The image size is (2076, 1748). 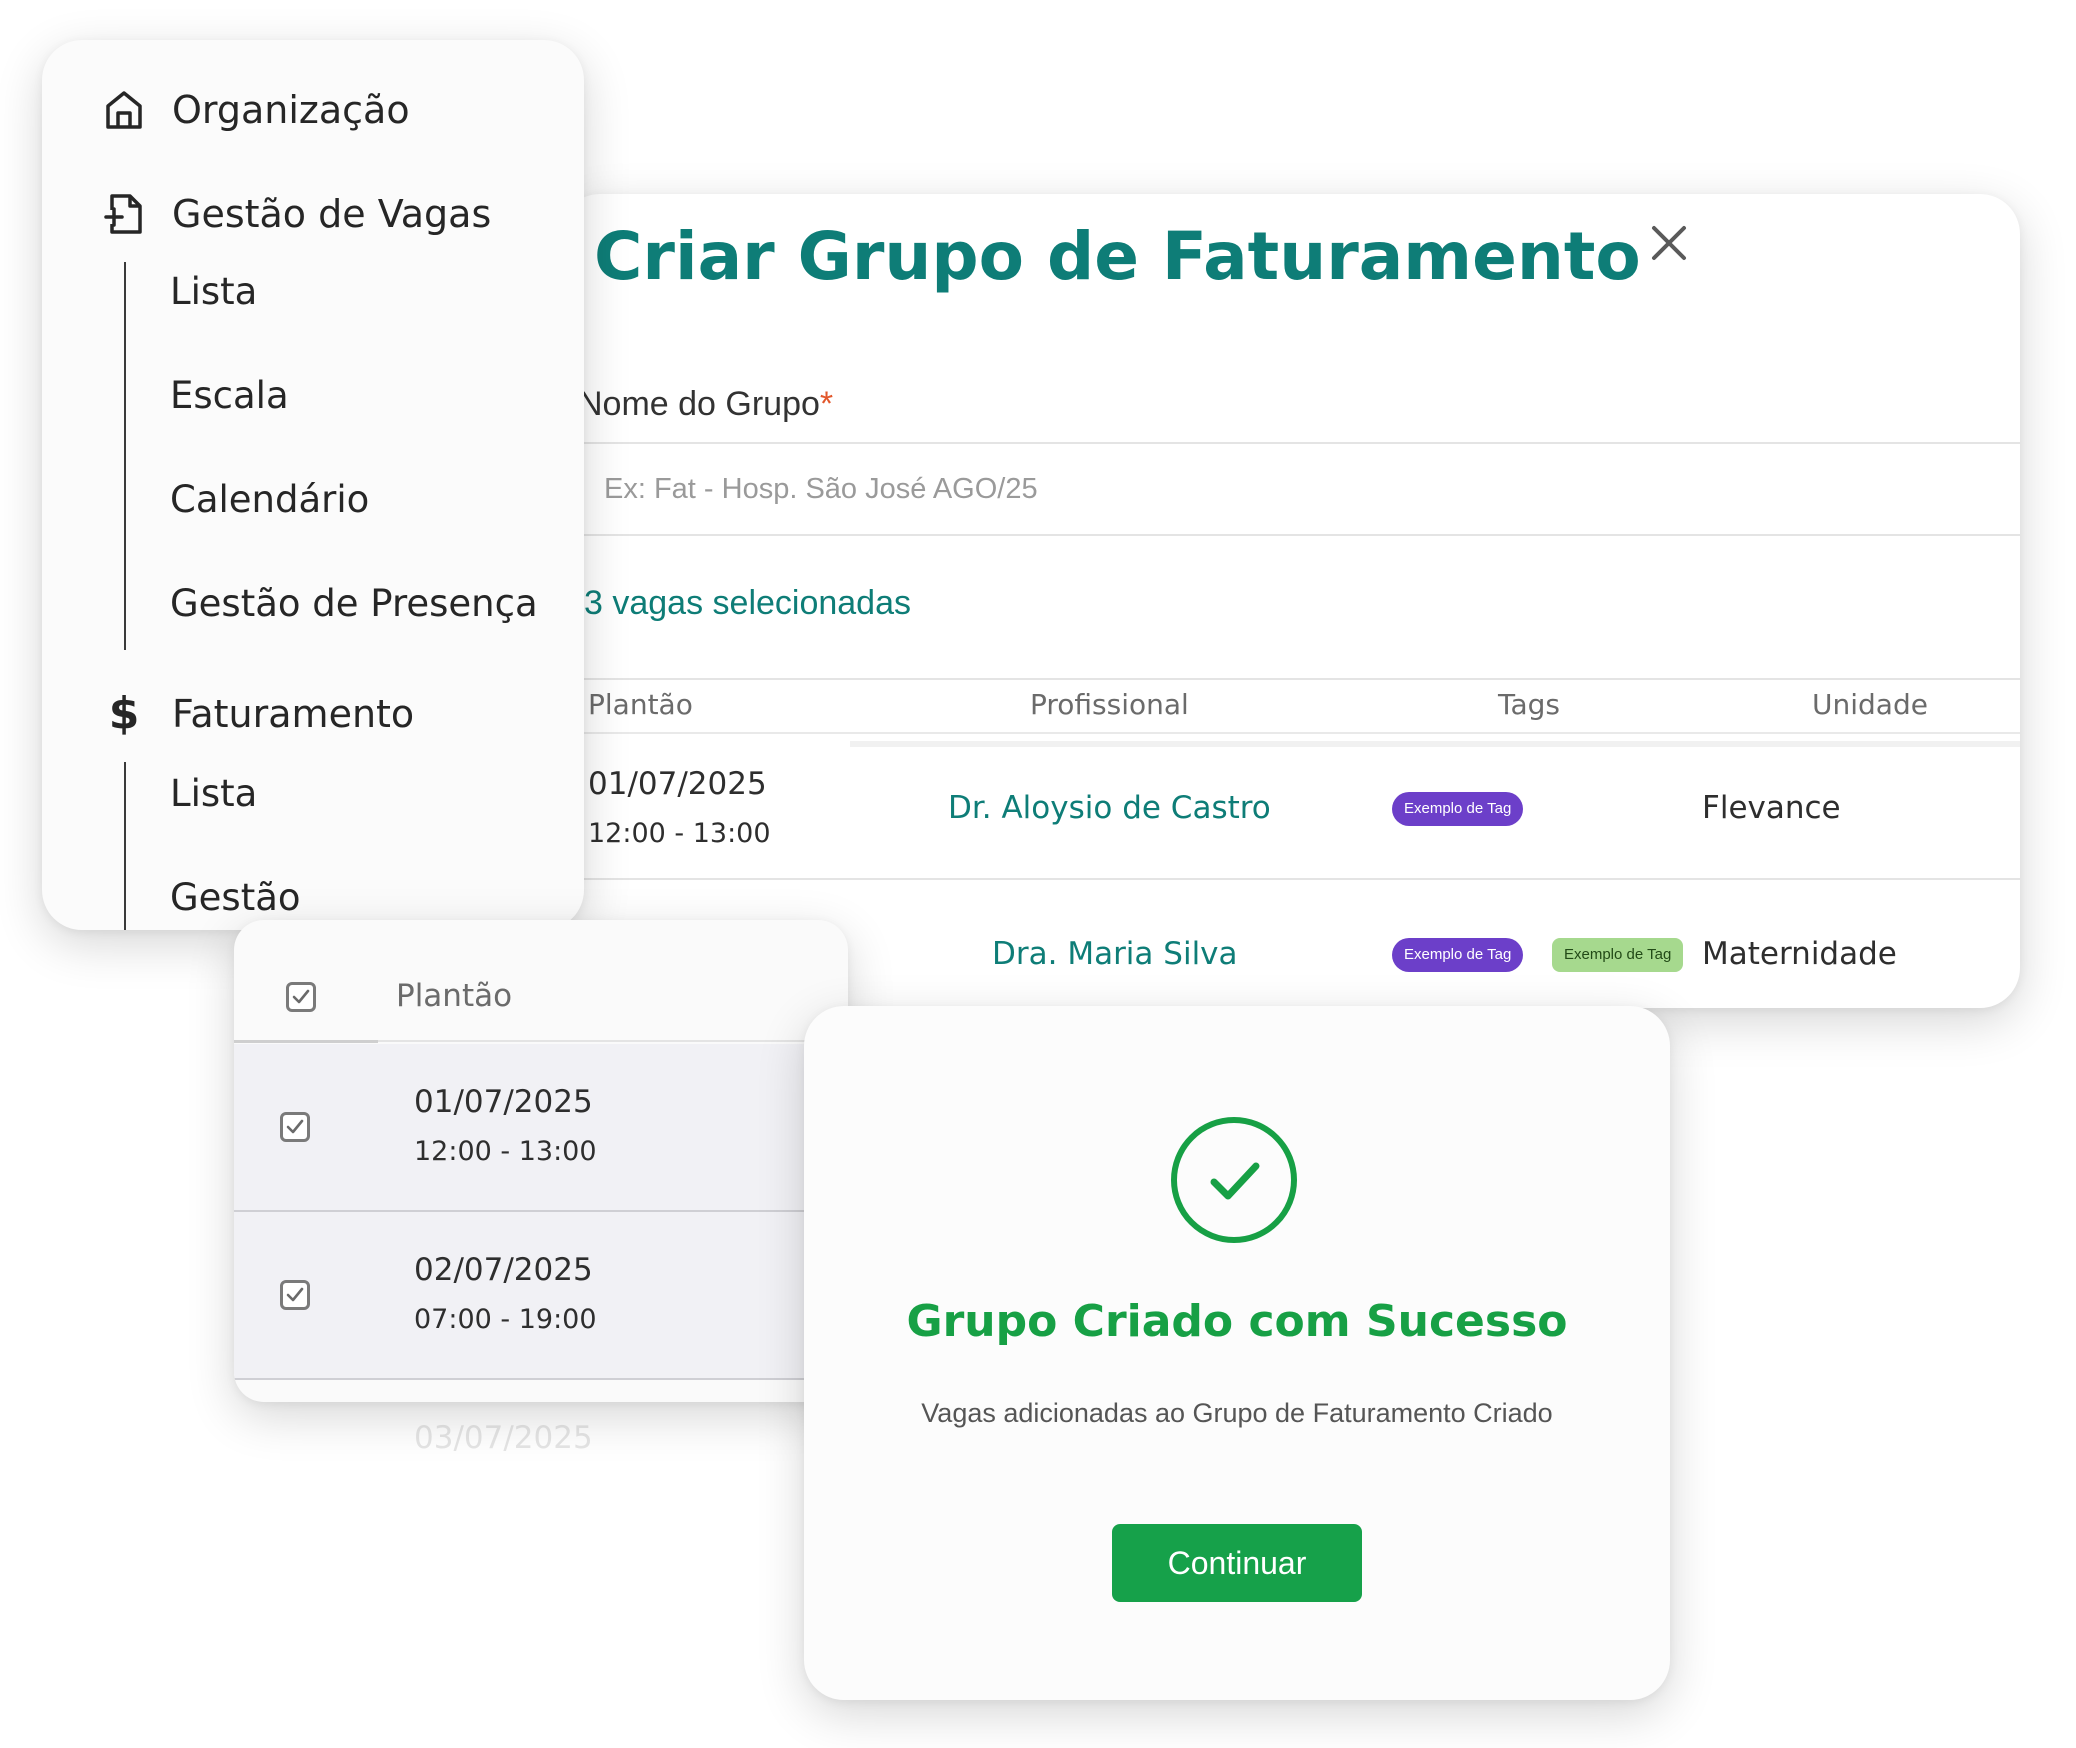 What do you see at coordinates (1117, 256) in the screenshot?
I see `modal-title: Criar Grupo de Faturamento` at bounding box center [1117, 256].